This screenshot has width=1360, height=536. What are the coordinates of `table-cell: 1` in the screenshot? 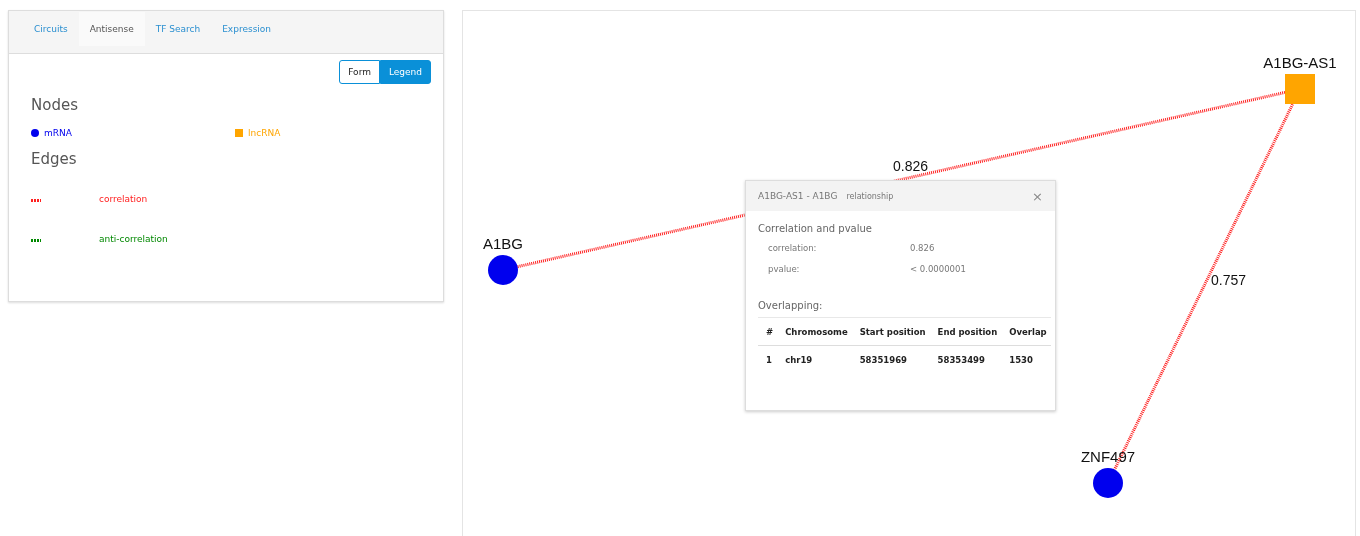 It's located at (768, 359).